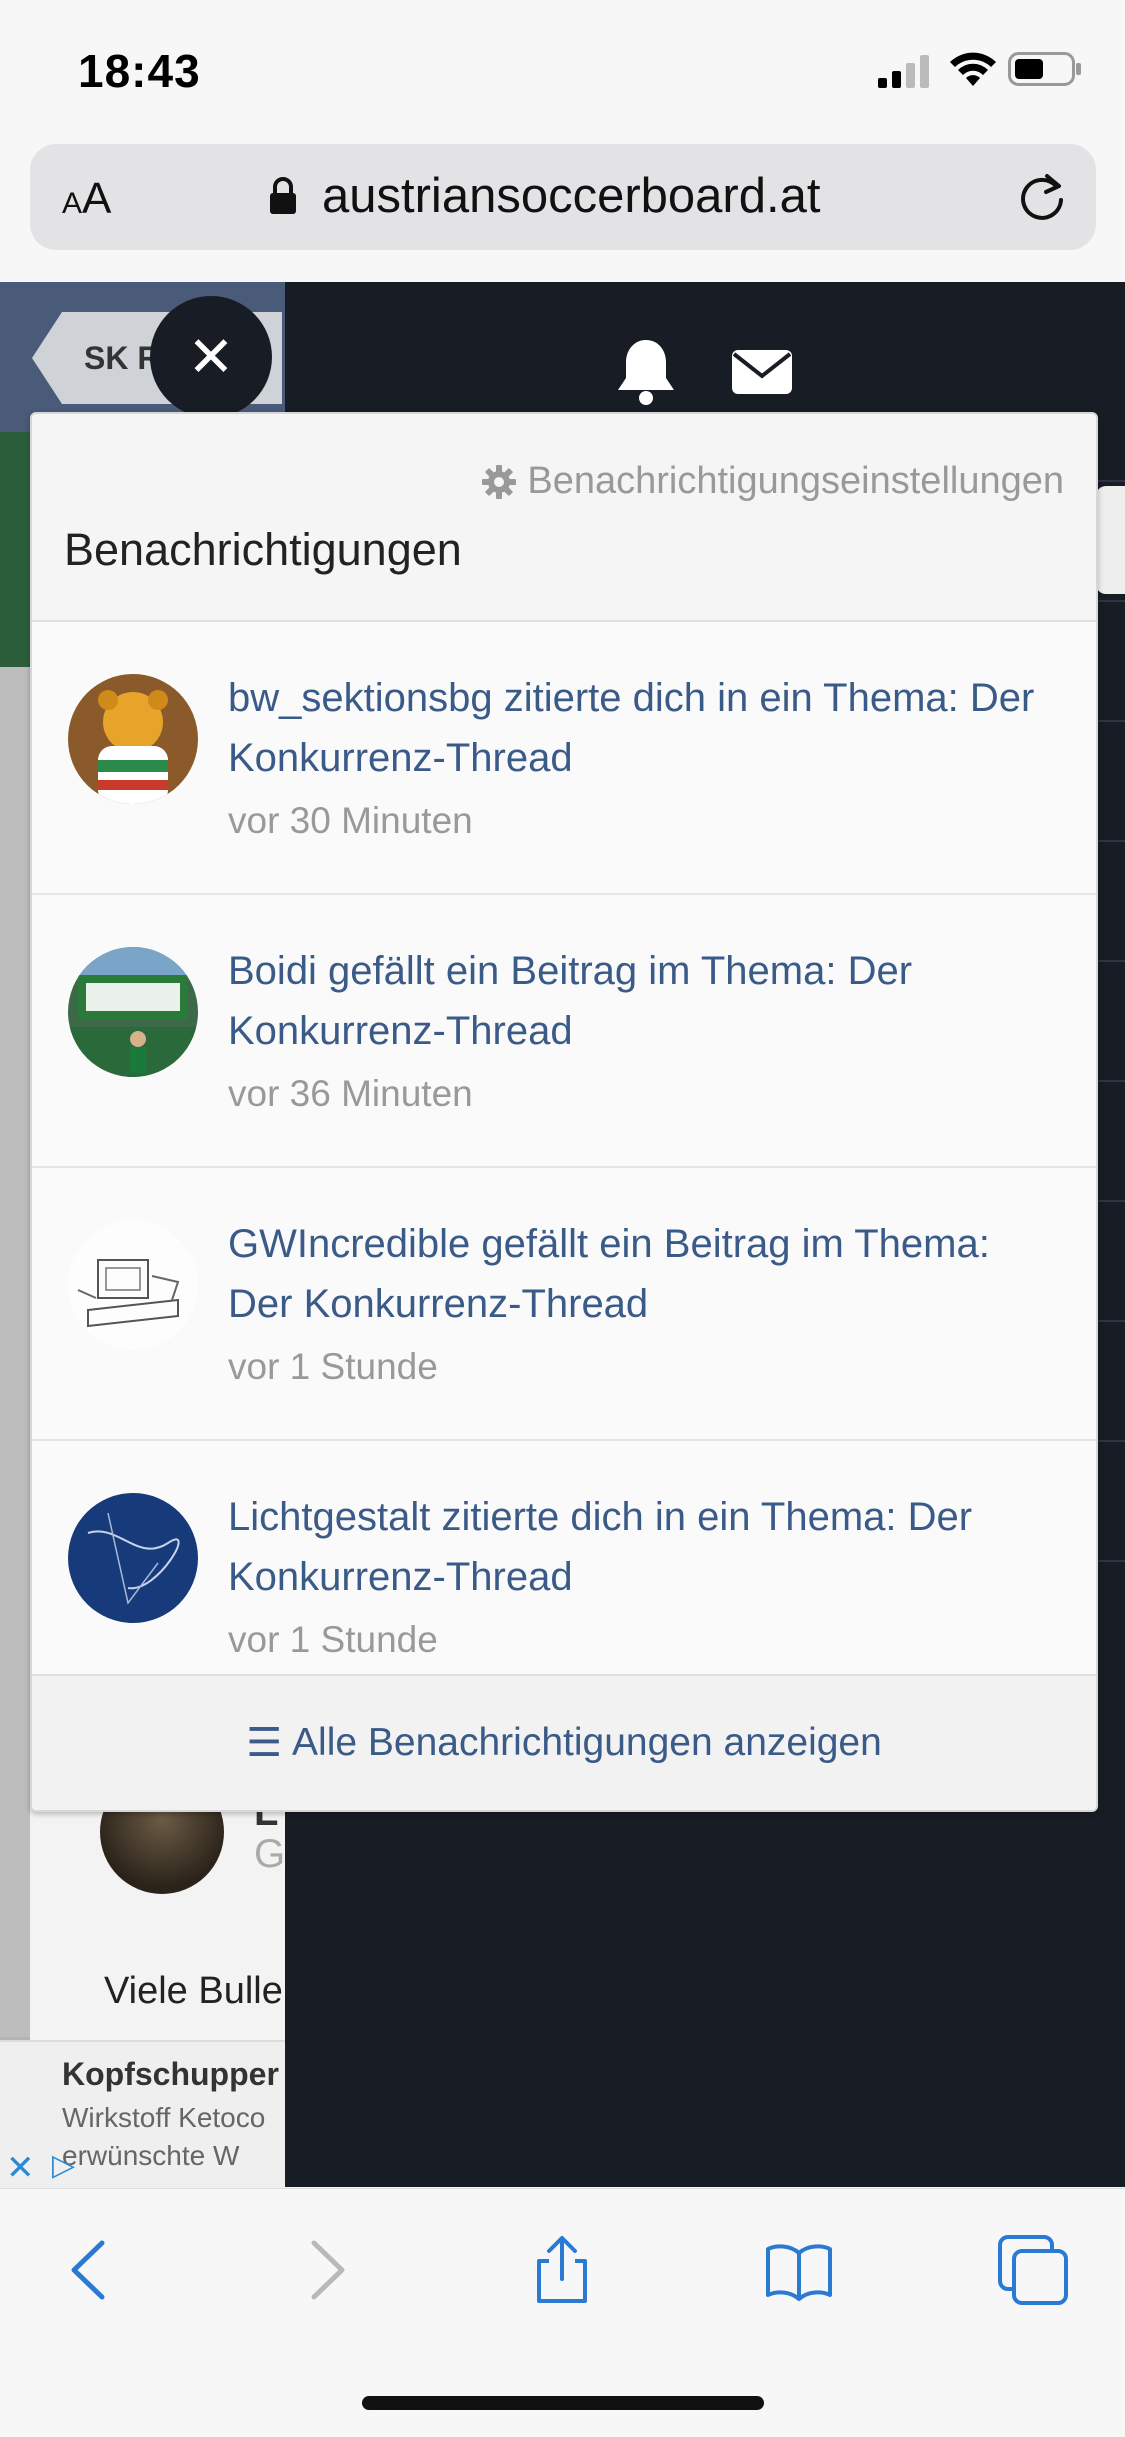  What do you see at coordinates (264, 1743) in the screenshot?
I see `list-icon: ☰` at bounding box center [264, 1743].